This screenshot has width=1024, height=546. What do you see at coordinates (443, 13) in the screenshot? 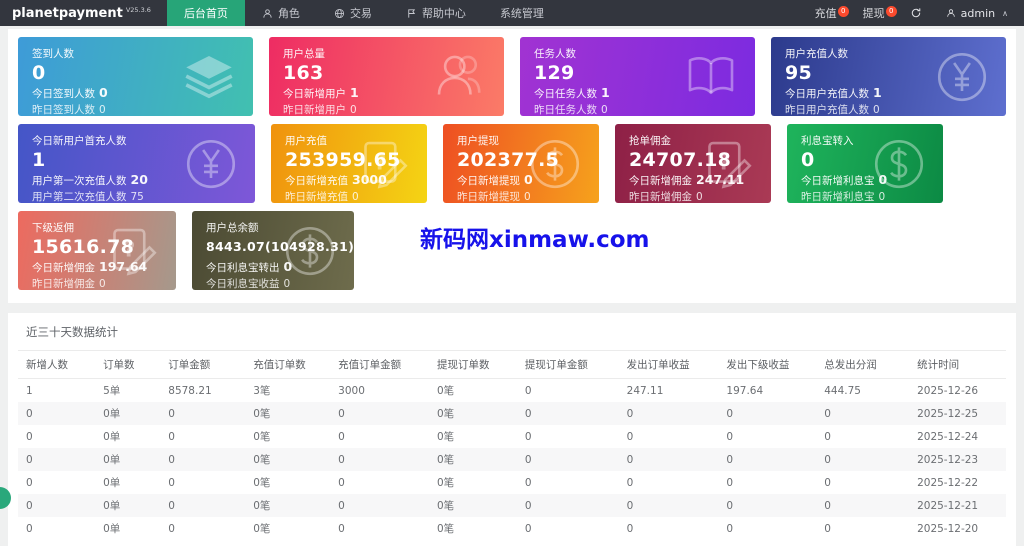
I see `nav-item-label: 帮助中心` at bounding box center [443, 13].